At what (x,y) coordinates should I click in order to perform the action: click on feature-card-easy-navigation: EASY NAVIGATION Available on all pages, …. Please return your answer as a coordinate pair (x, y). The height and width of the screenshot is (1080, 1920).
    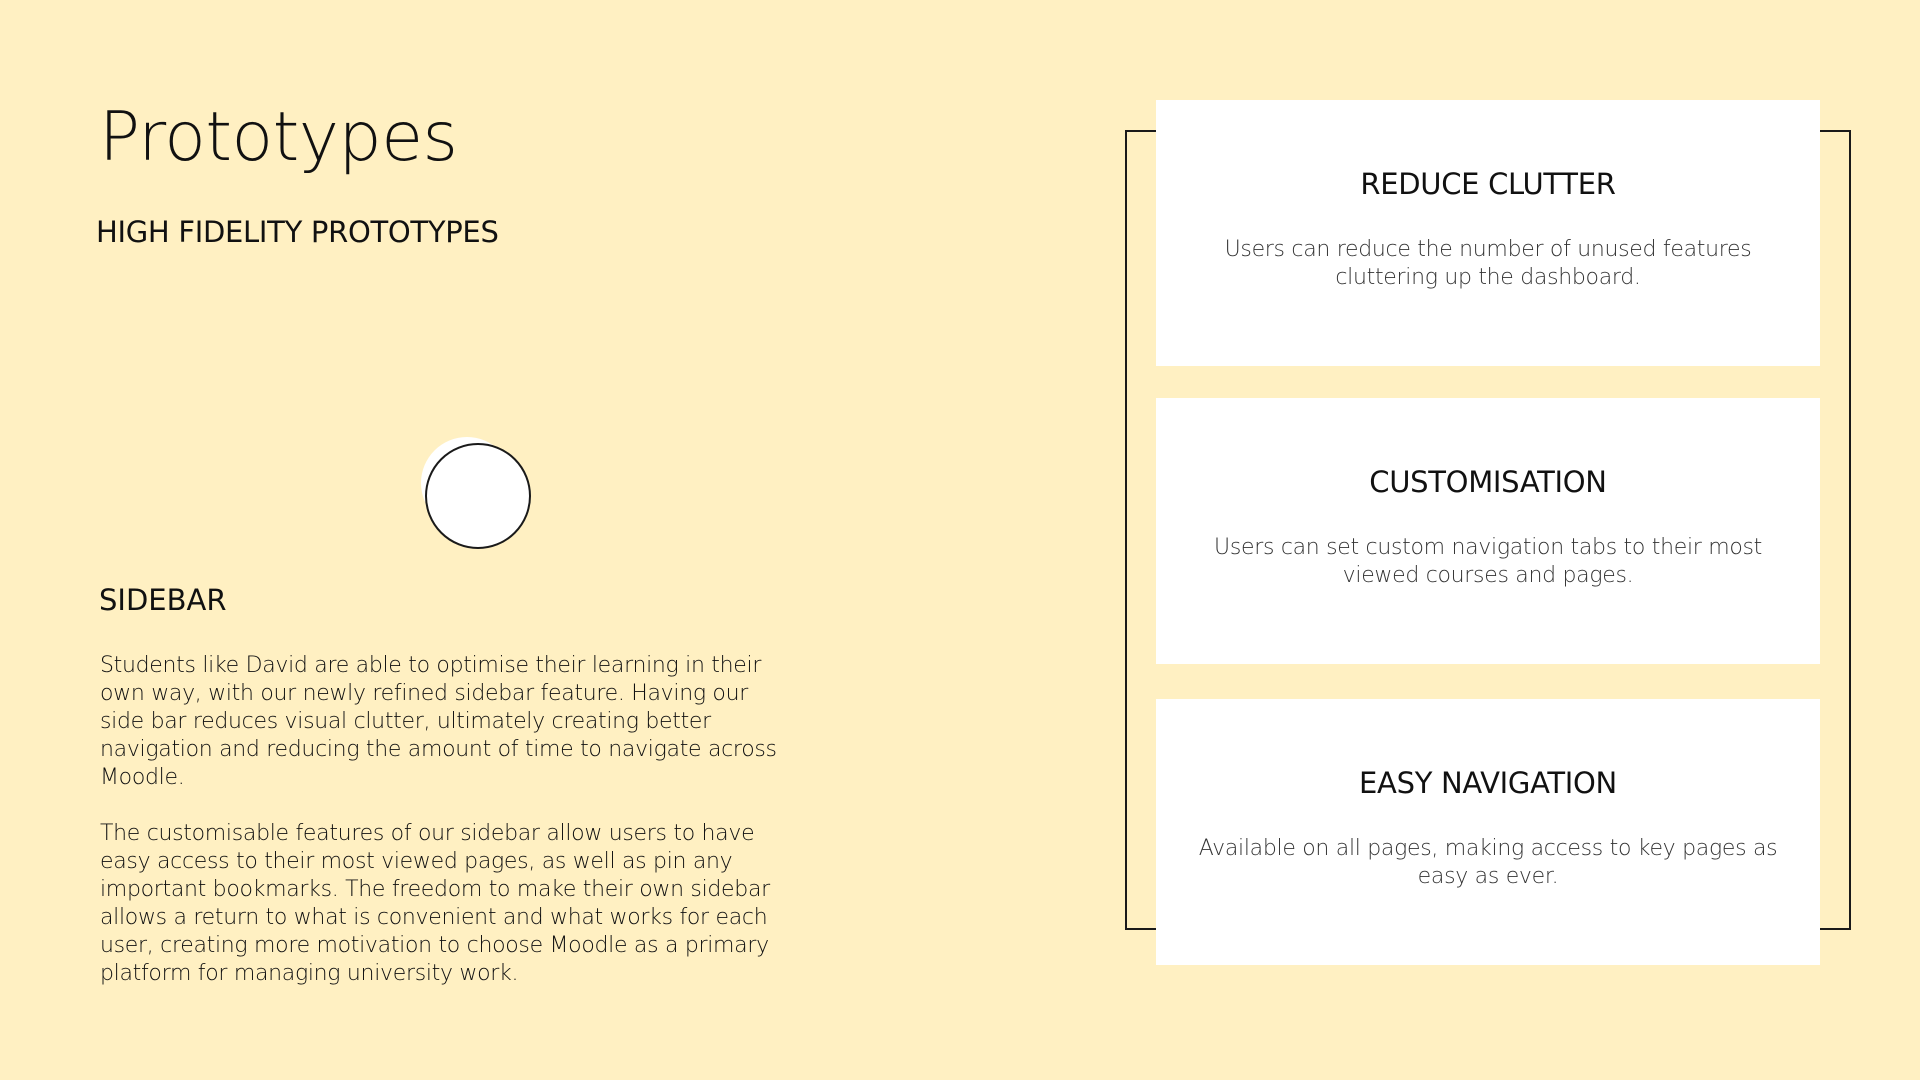
    Looking at the image, I should click on (1488, 832).